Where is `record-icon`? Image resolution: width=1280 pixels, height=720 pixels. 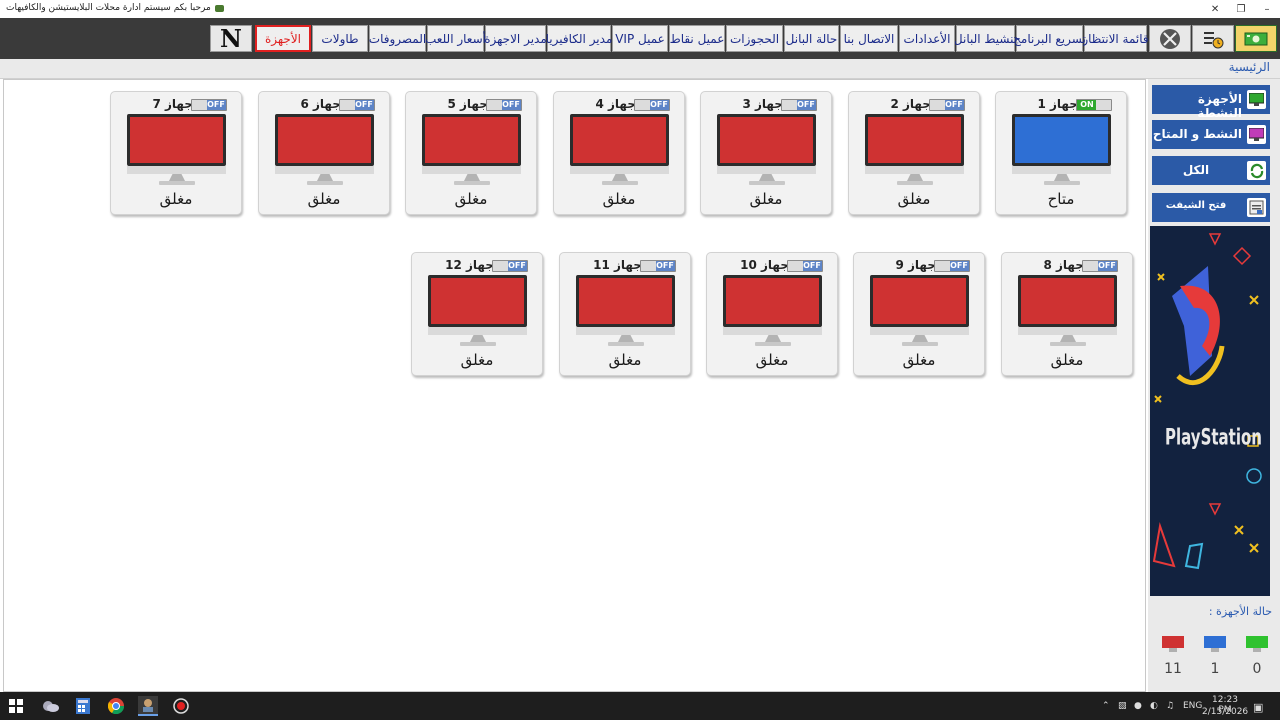 record-icon is located at coordinates (181, 706).